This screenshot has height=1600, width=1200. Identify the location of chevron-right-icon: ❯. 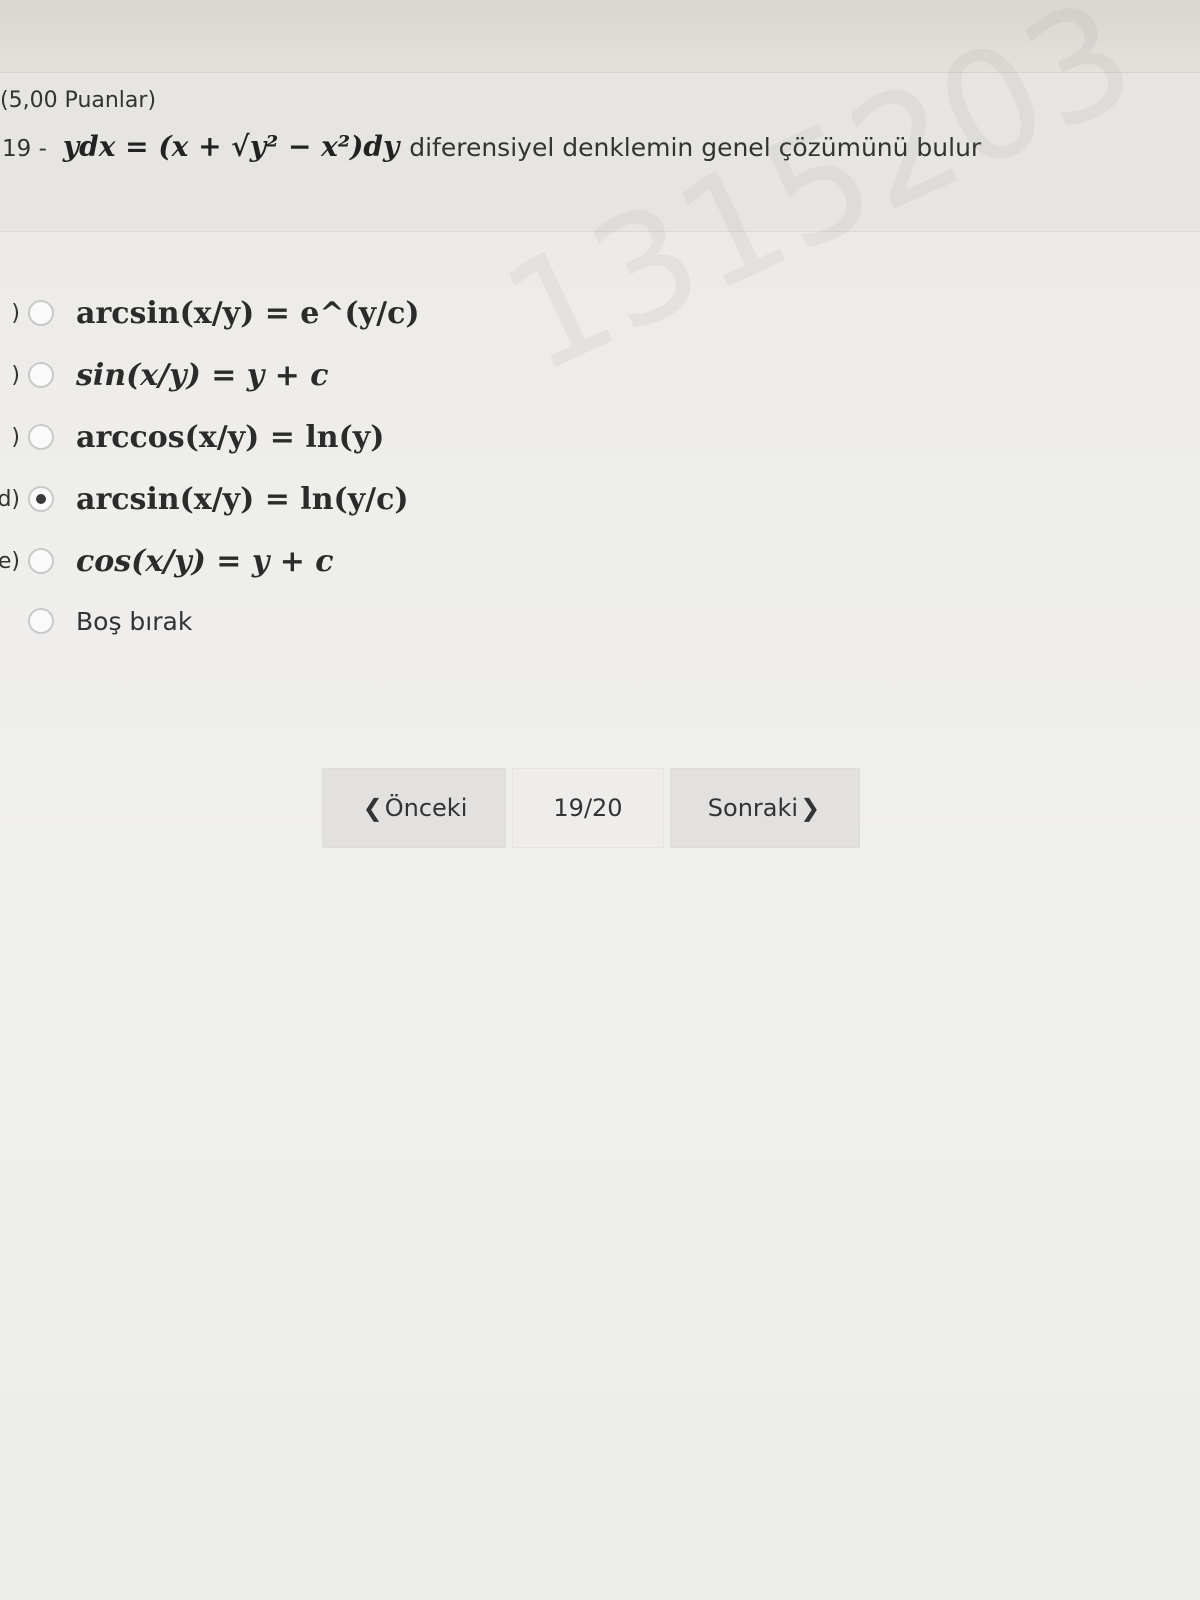
(810, 808).